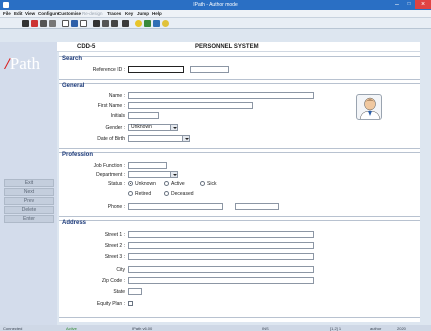  Describe the element at coordinates (423, 4) in the screenshot. I see `close-button: ×` at that location.